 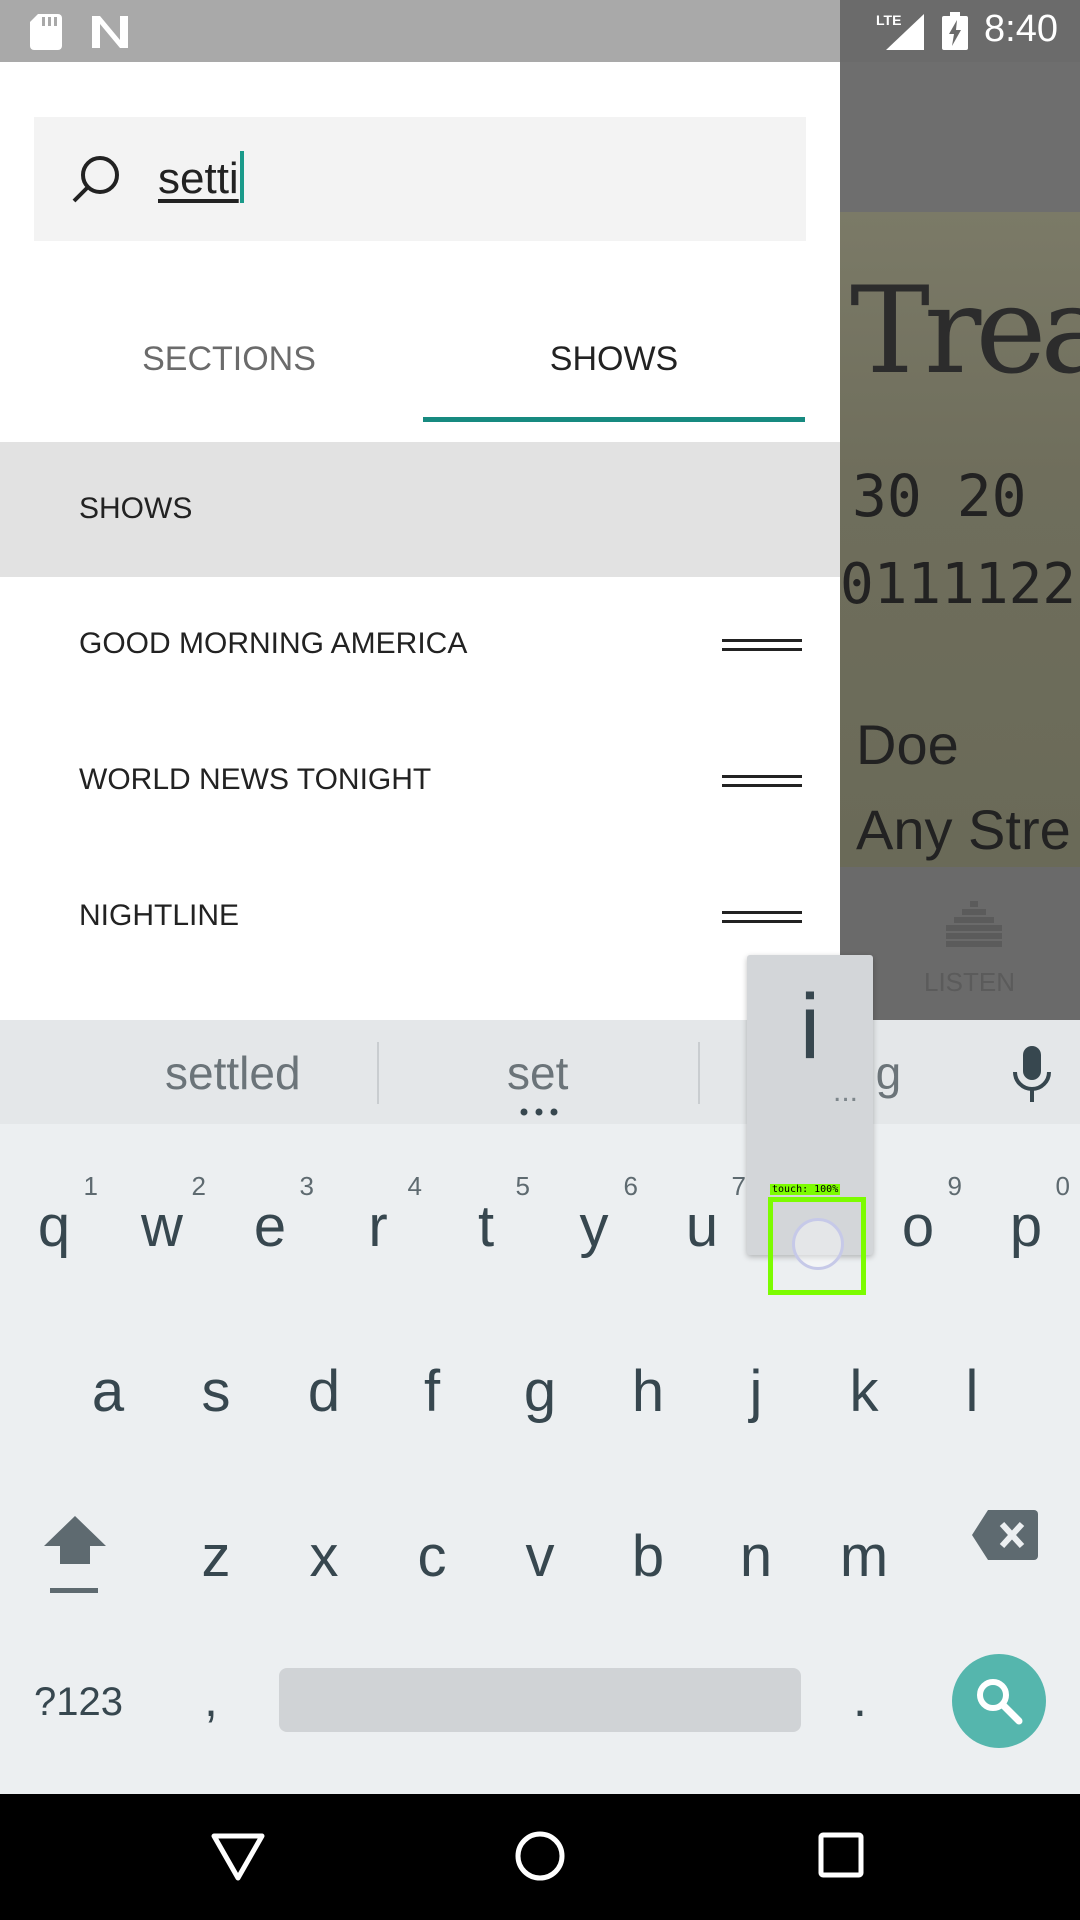 I want to click on search-action-button, so click(x=999, y=1701).